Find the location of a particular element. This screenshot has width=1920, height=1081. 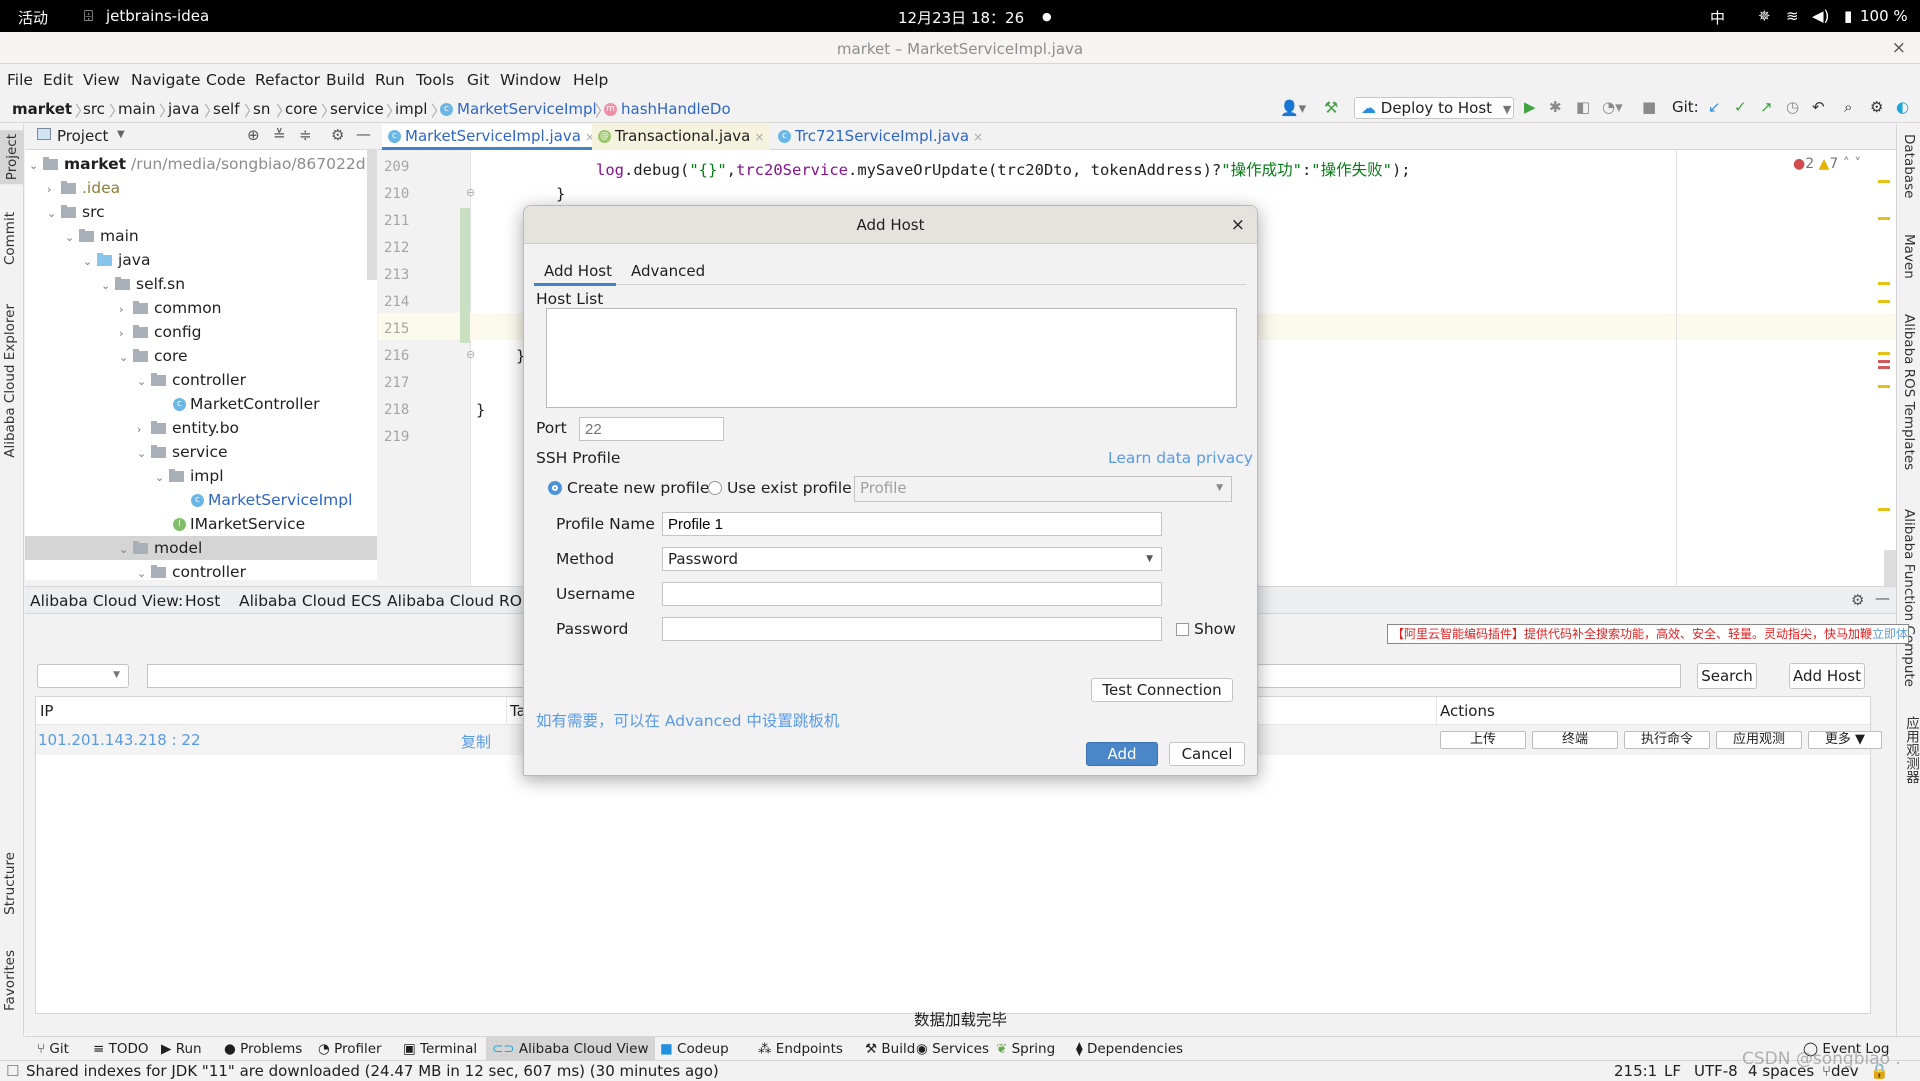

tool-tab-project: Project is located at coordinates (12, 157).